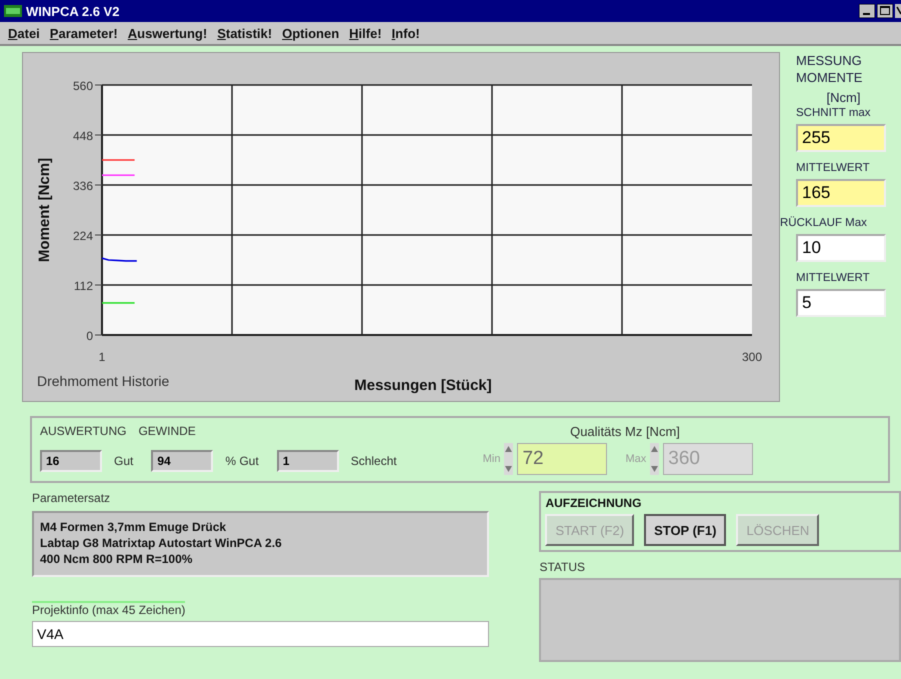 The height and width of the screenshot is (679, 901). Describe the element at coordinates (89, 336) in the screenshot. I see `tick-label: 0` at that location.